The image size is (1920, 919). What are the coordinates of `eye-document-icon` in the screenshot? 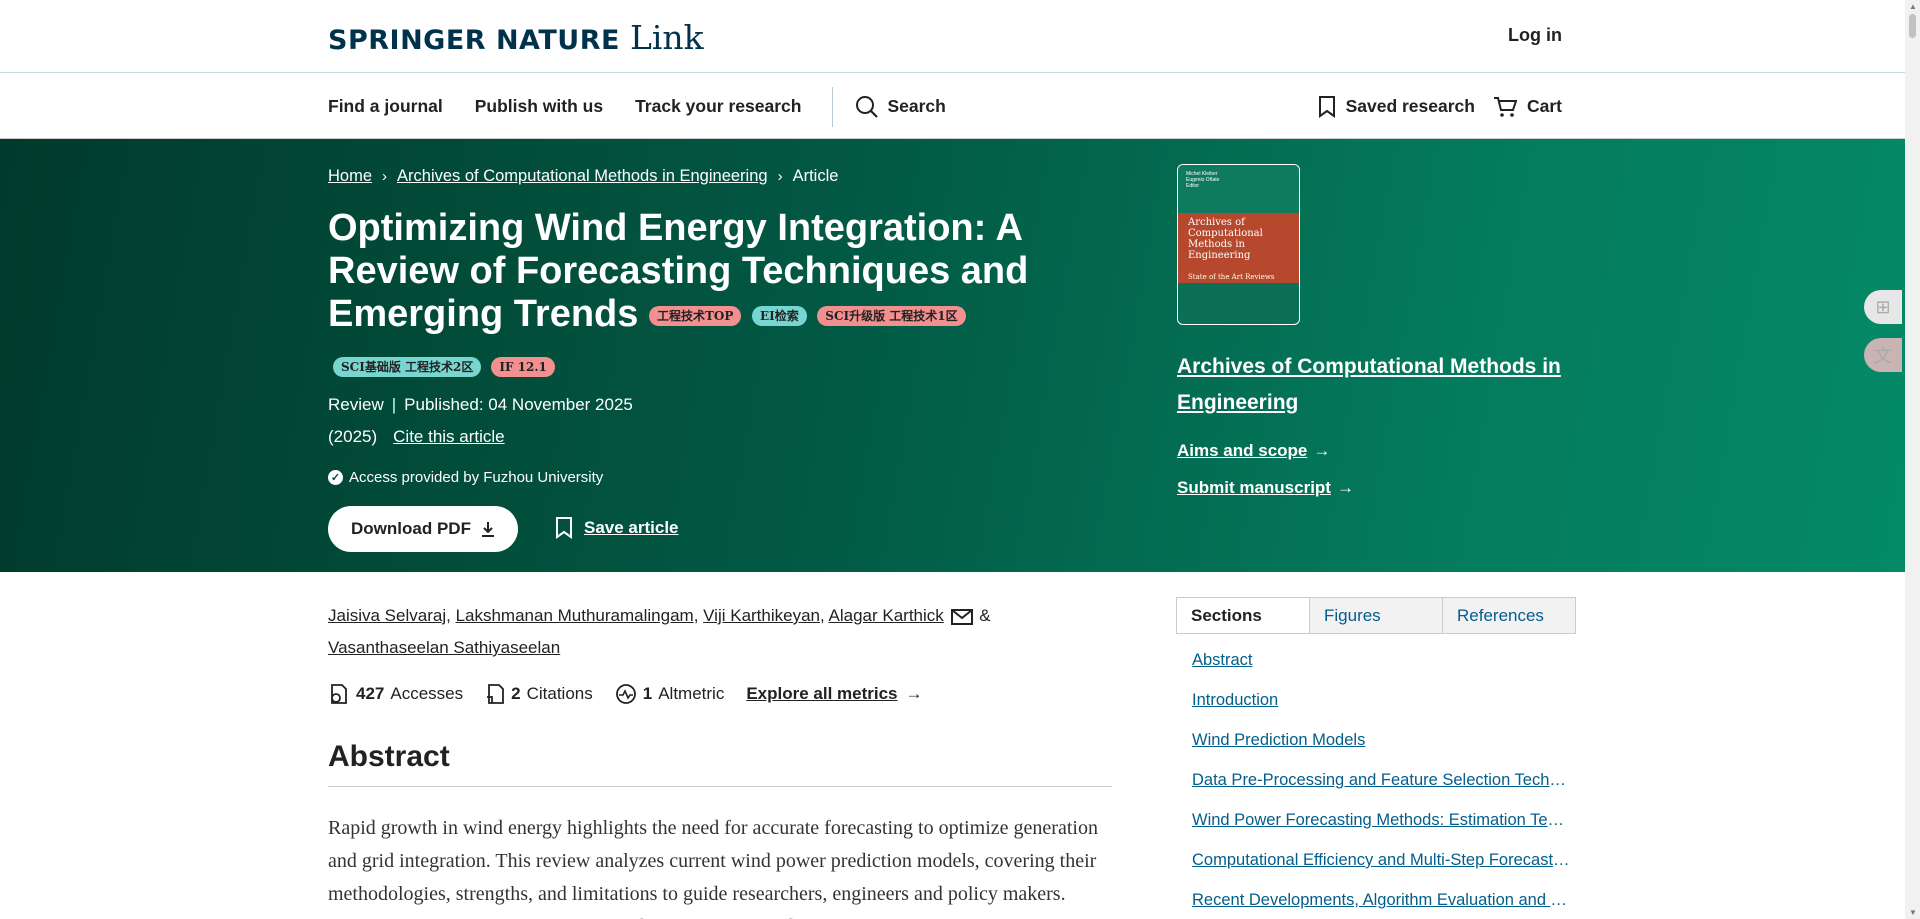 It's located at (339, 694).